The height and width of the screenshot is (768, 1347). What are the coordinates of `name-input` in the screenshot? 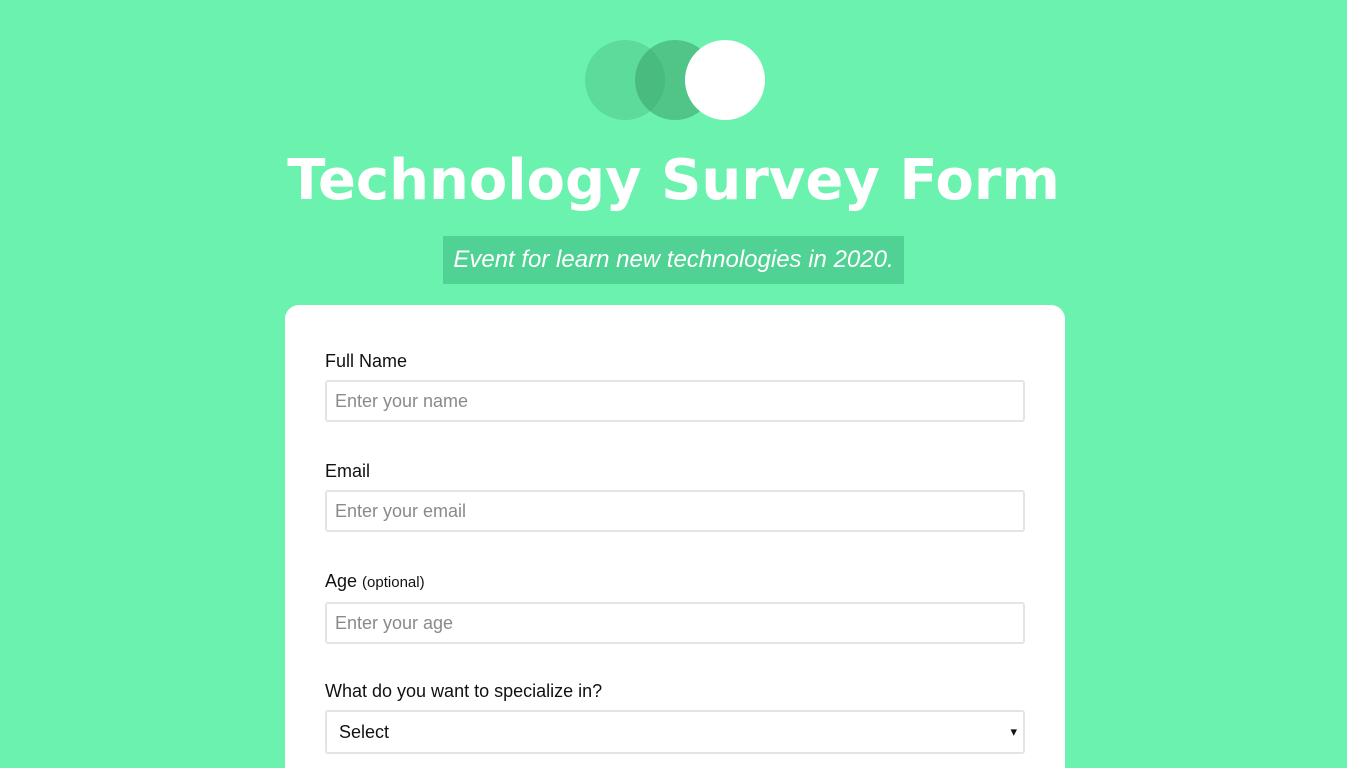 It's located at (675, 401).